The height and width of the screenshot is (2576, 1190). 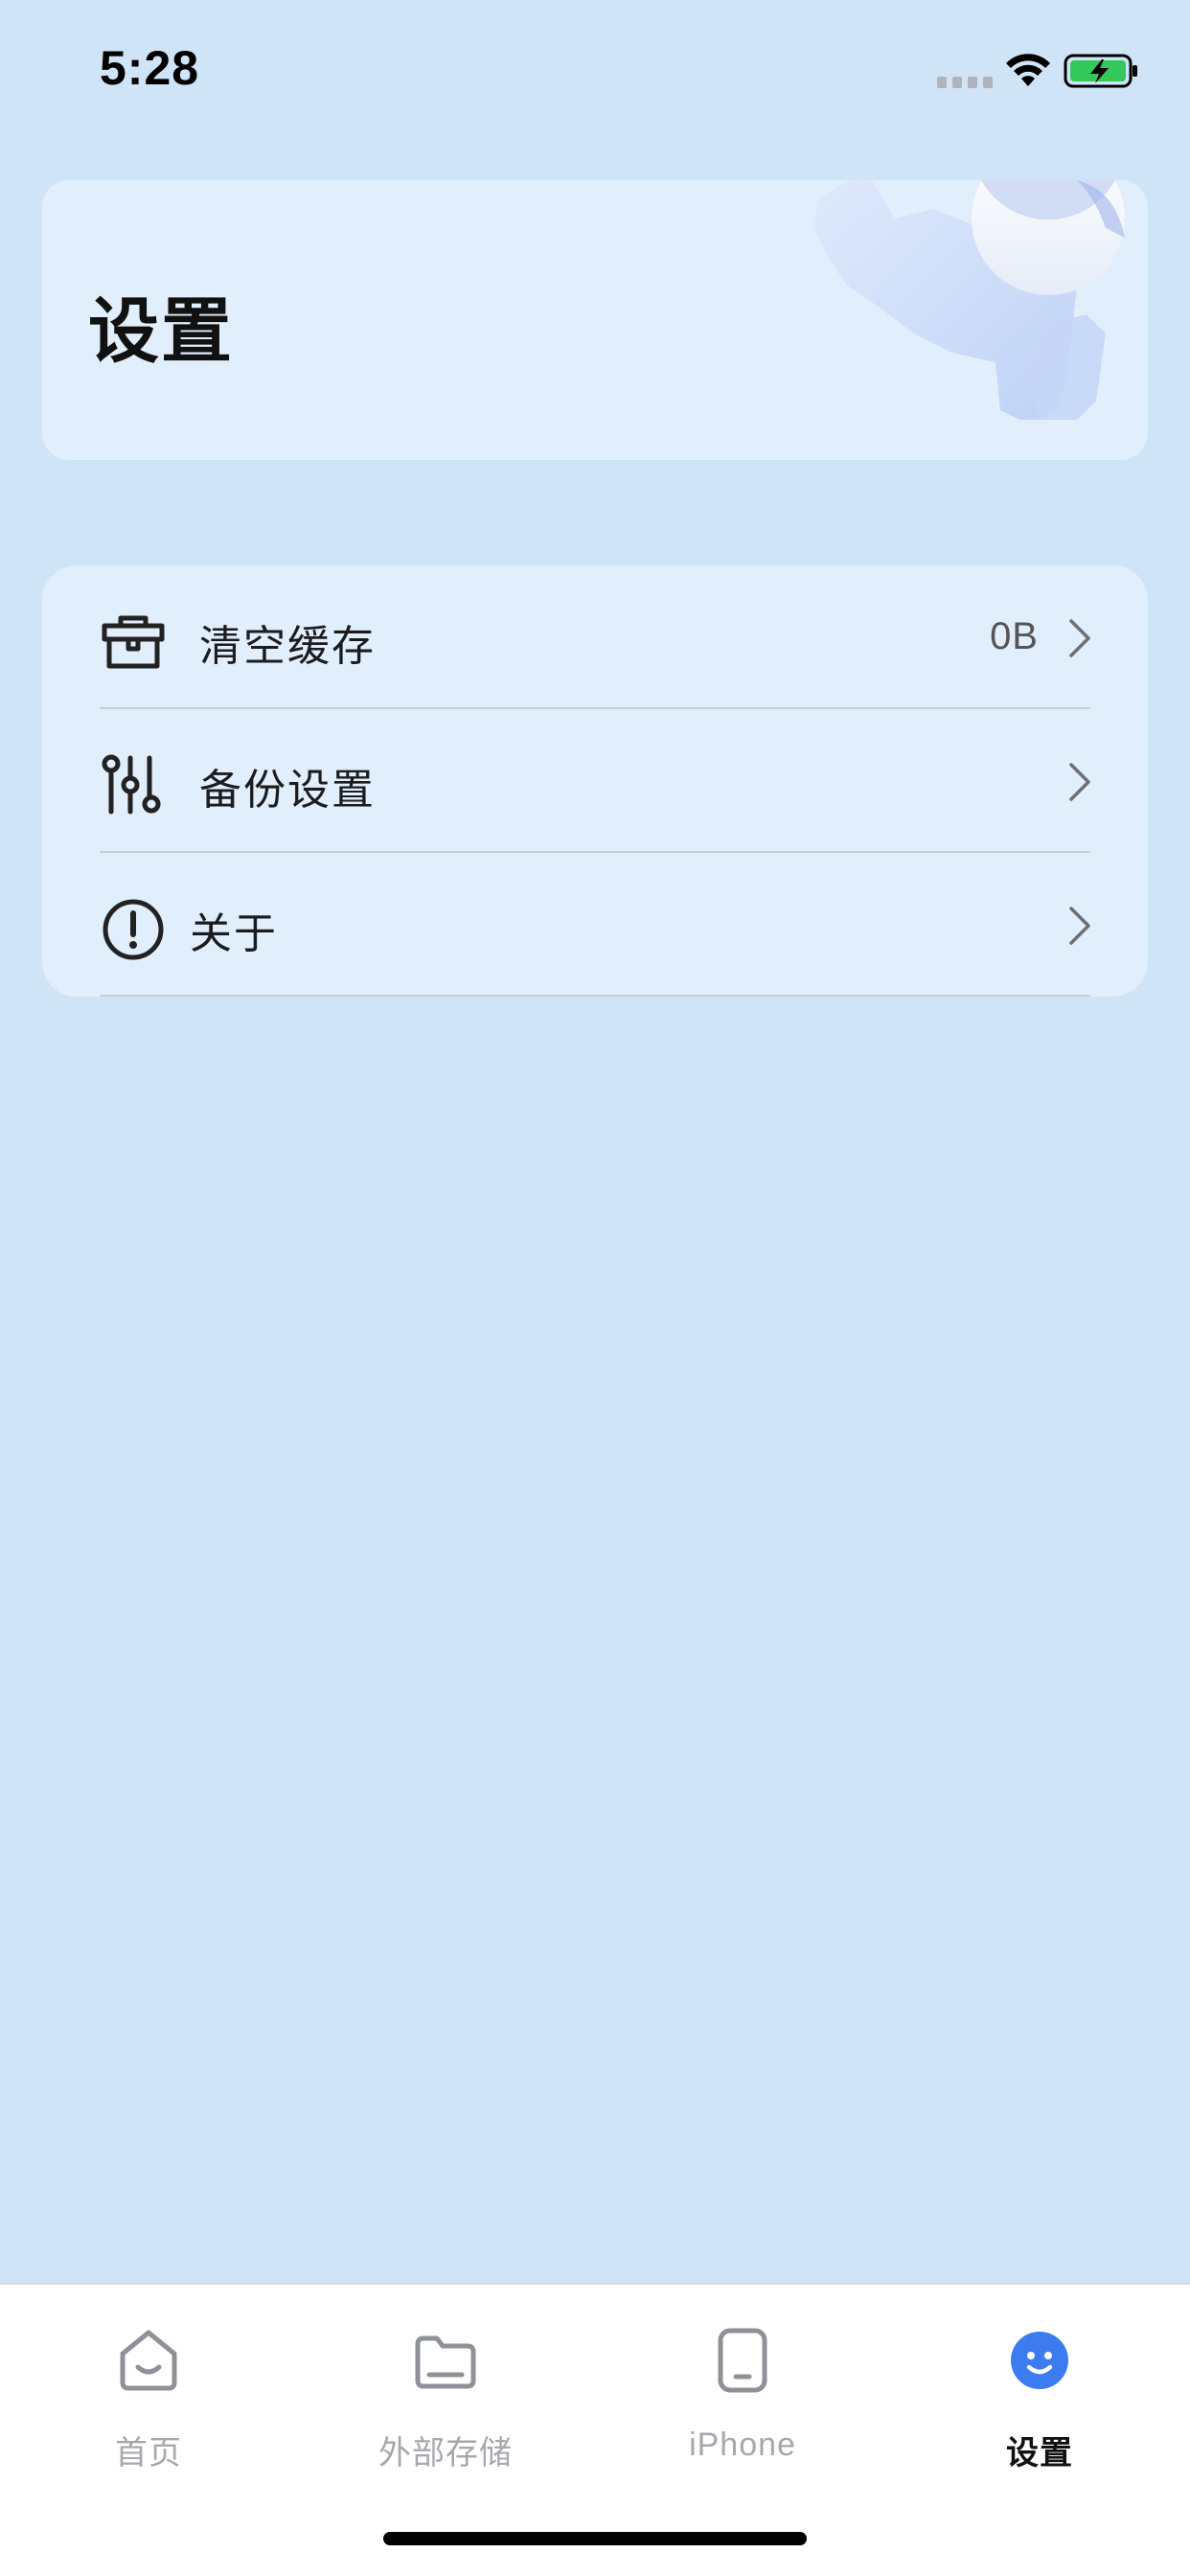 I want to click on battery-charging-icon, so click(x=1101, y=71).